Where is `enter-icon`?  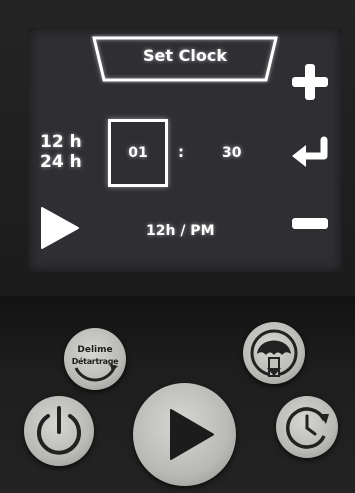 enter-icon is located at coordinates (312, 154).